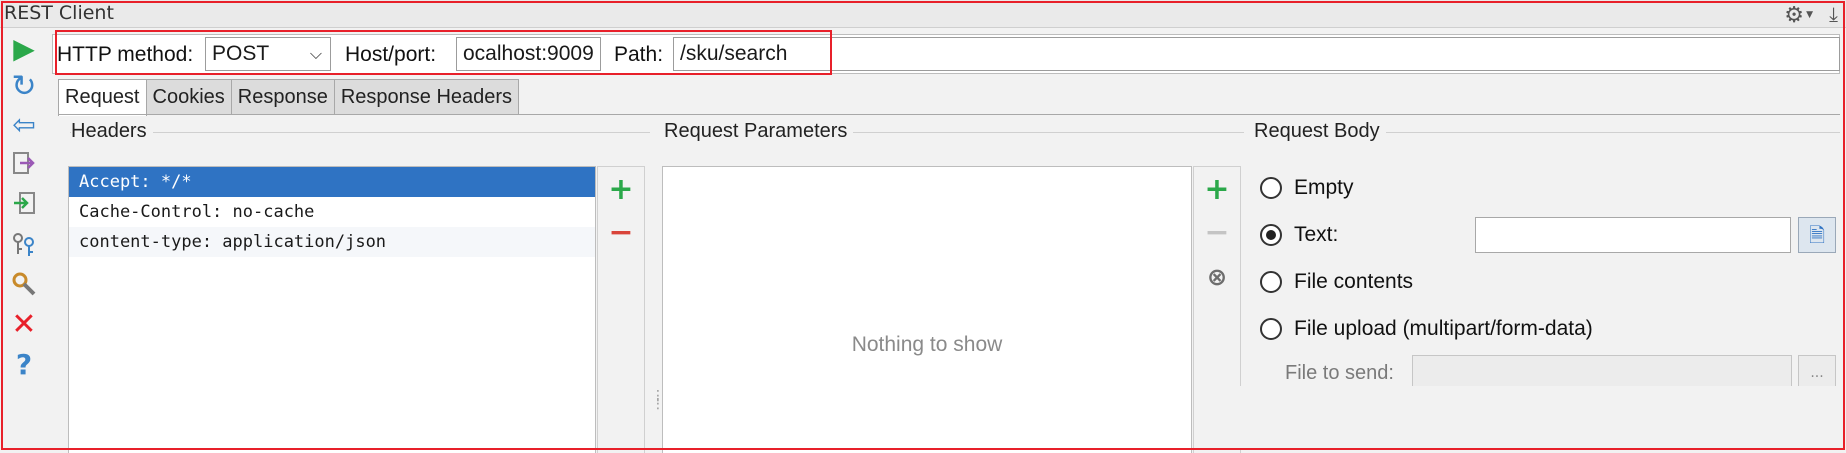  What do you see at coordinates (621, 309) in the screenshot?
I see `headers-actions: + −` at bounding box center [621, 309].